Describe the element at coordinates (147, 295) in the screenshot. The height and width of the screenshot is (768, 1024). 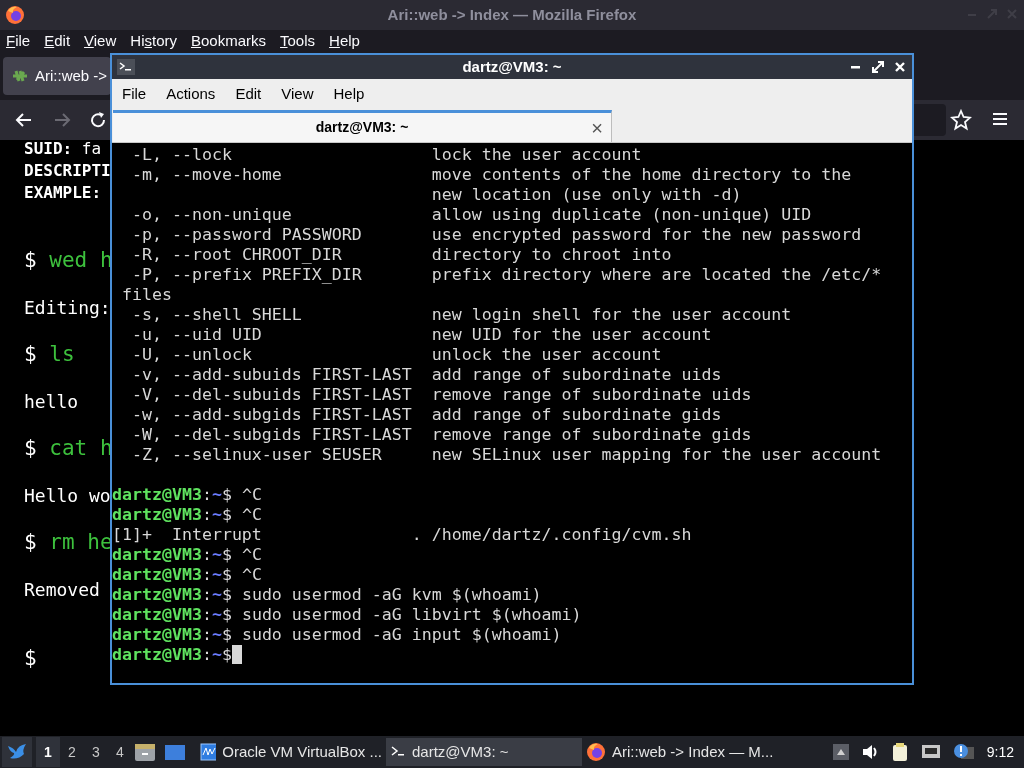
I see `terminal-text: files` at that location.